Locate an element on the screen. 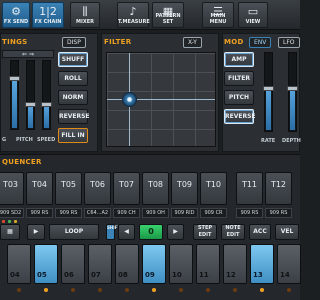 This screenshot has height=300, width=320. xy-pad is located at coordinates (161, 99).